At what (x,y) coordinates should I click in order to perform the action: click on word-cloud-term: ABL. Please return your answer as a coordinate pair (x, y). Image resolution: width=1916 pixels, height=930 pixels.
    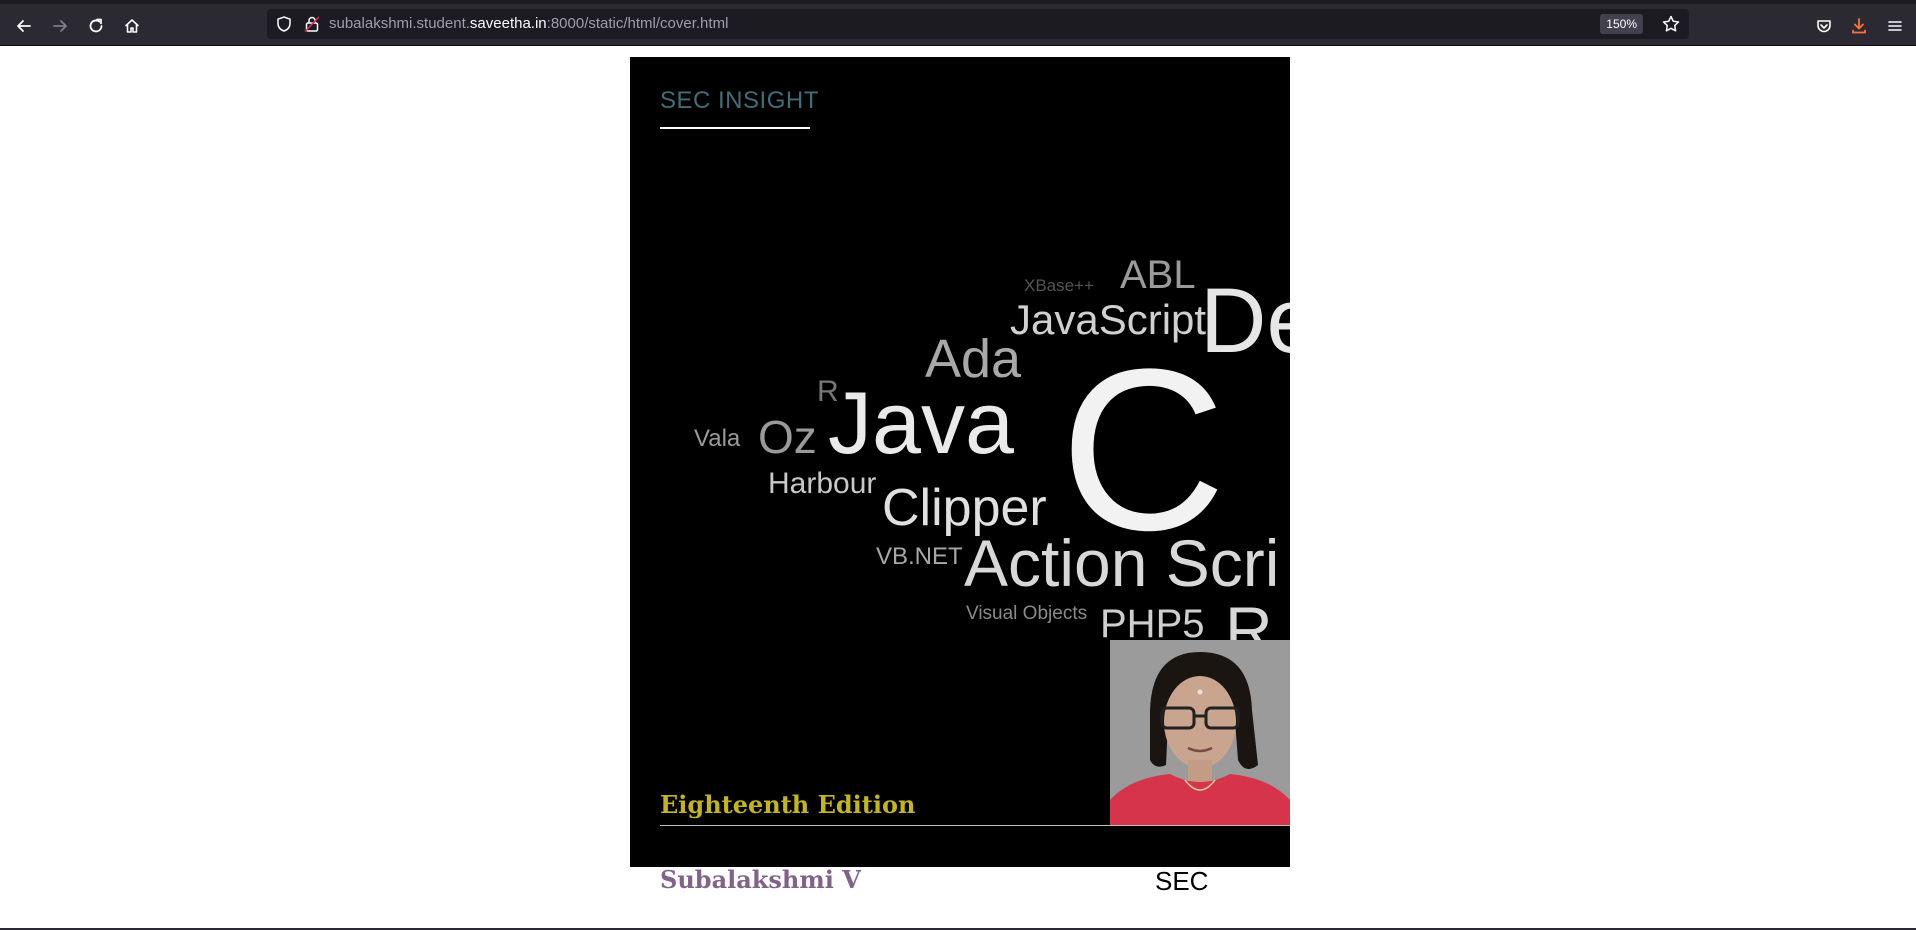
    Looking at the image, I should click on (1158, 275).